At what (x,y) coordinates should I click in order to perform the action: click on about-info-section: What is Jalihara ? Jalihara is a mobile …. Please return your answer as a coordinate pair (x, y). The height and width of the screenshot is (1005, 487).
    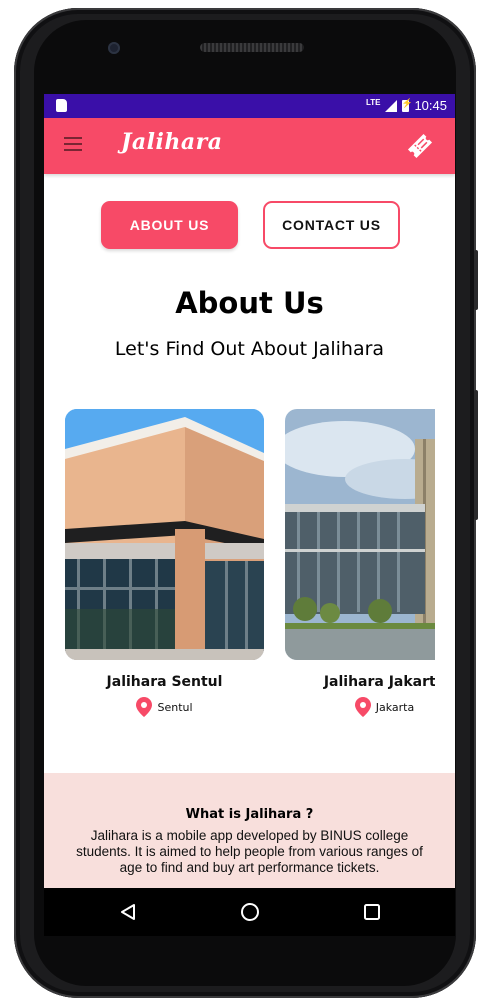
    Looking at the image, I should click on (249, 830).